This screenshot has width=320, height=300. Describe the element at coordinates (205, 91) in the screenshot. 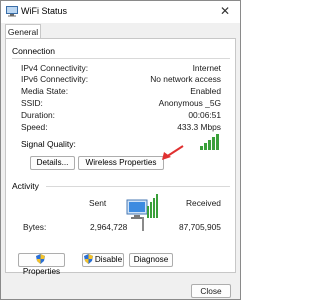

I see `media-state-value: Enabled` at that location.